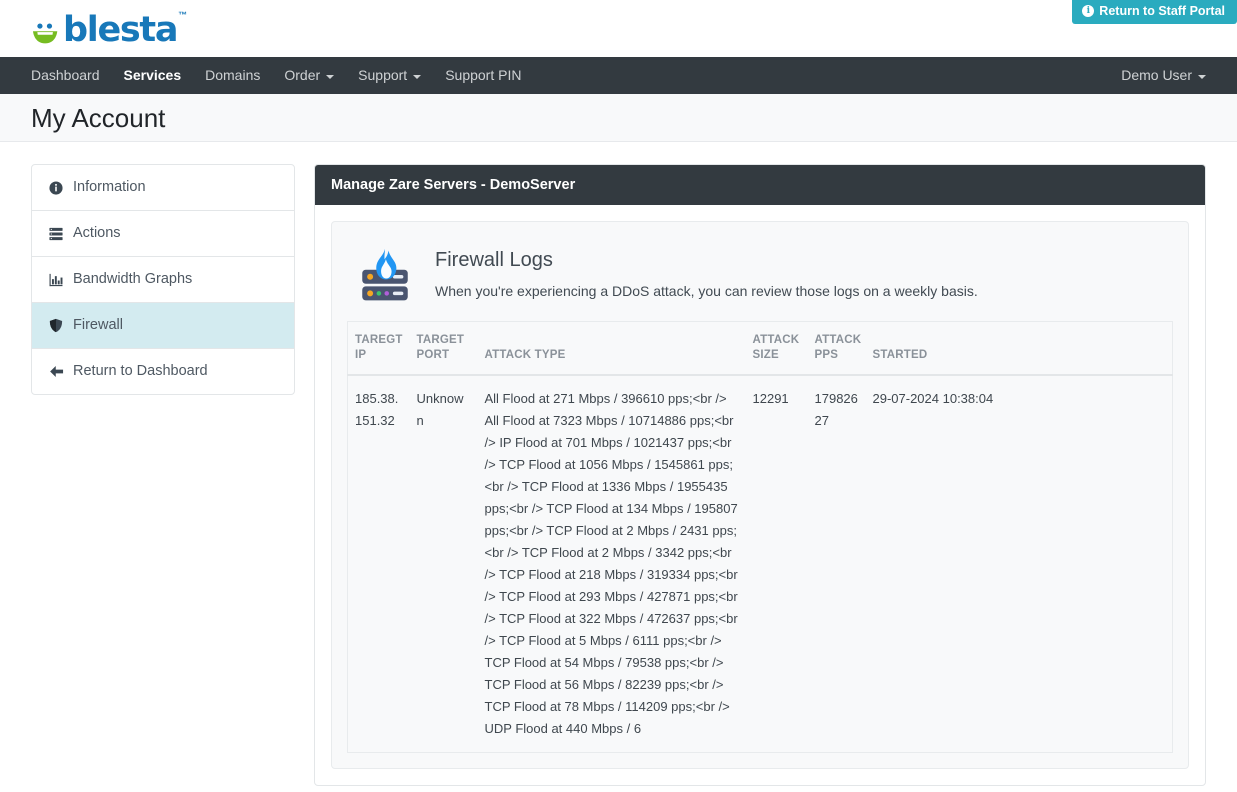  What do you see at coordinates (383, 75) in the screenshot?
I see `nav-item-label: Support` at bounding box center [383, 75].